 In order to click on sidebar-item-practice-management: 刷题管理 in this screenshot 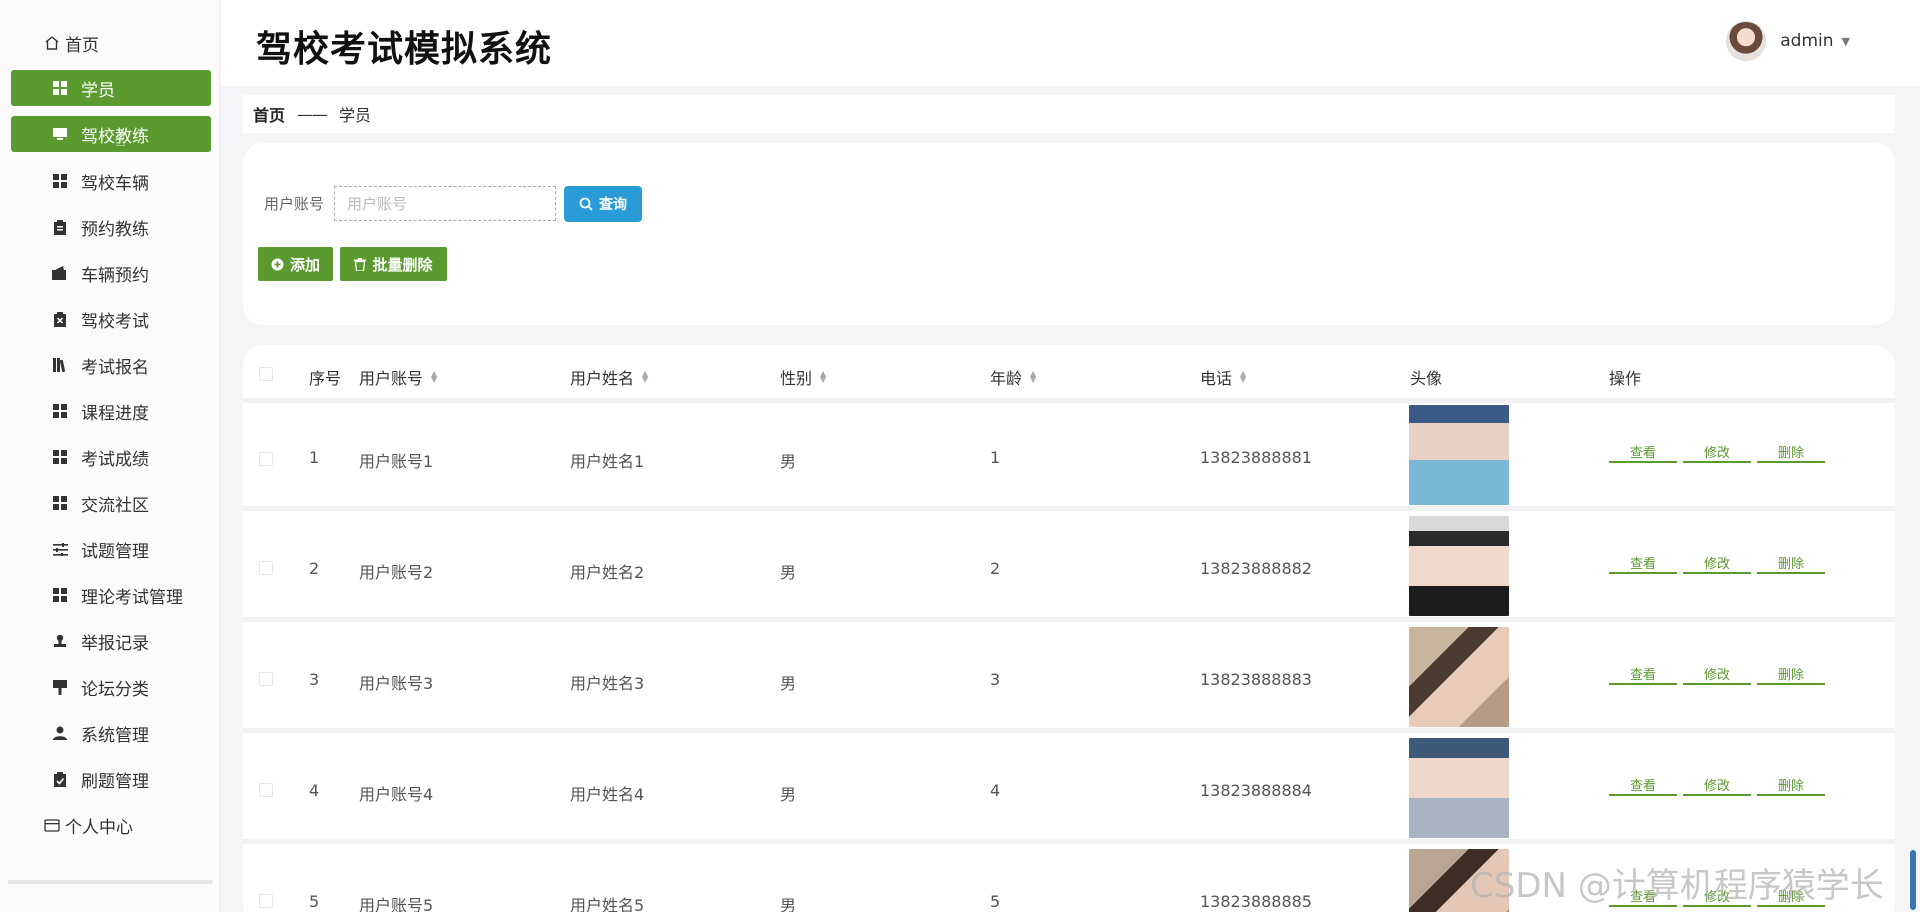, I will do `click(111, 779)`.